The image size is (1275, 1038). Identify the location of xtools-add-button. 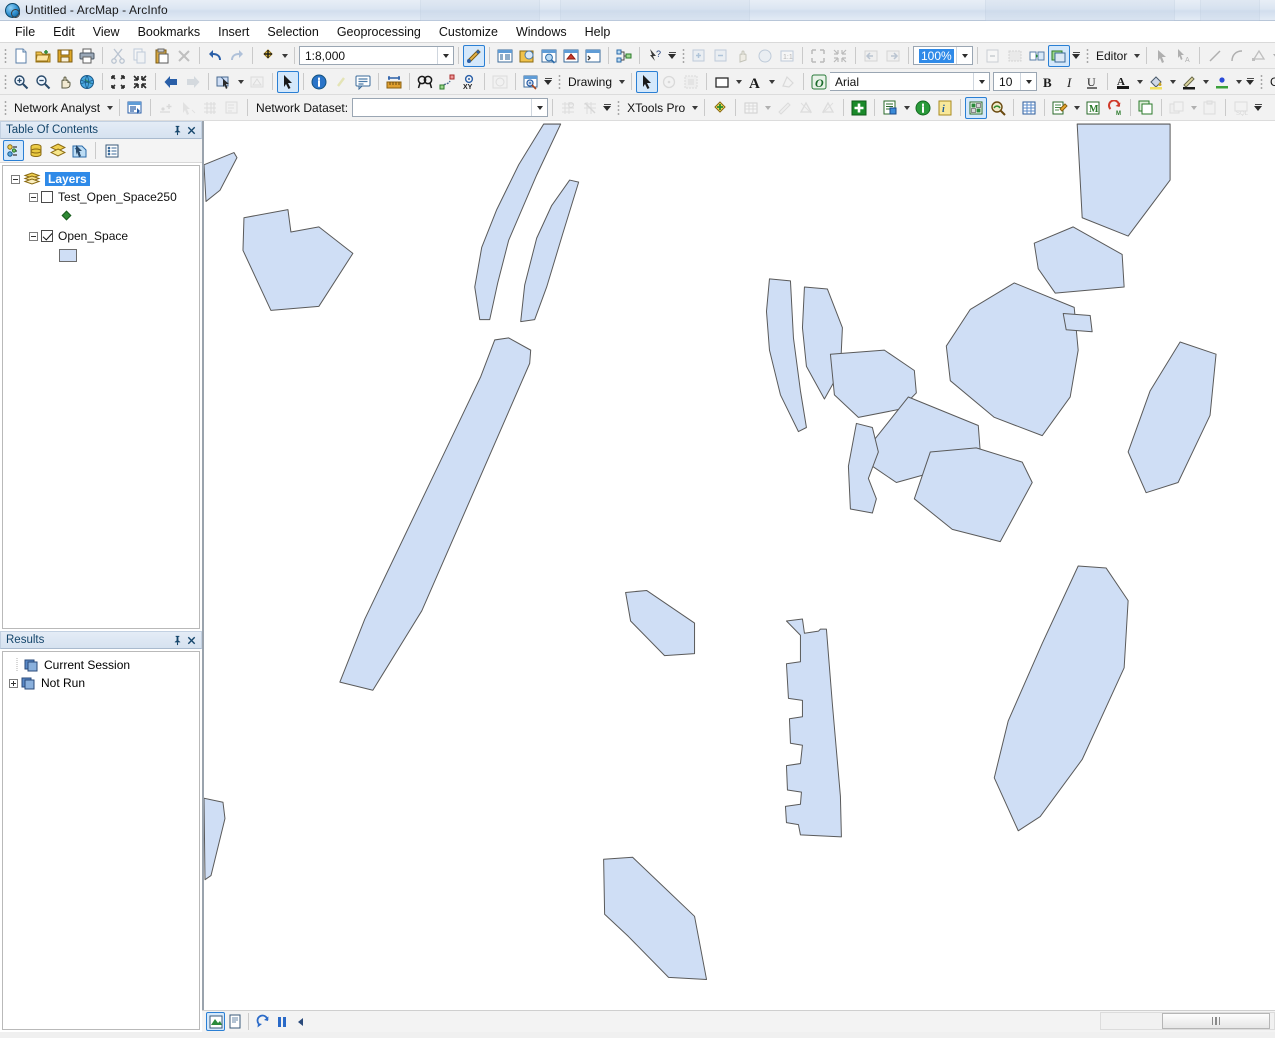
(720, 108).